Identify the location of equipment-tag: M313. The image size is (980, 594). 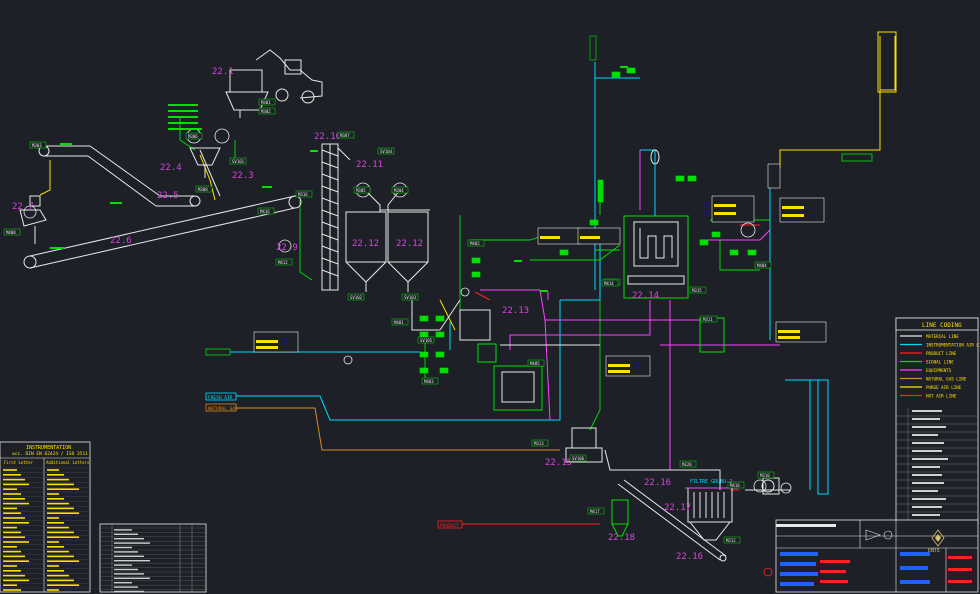
(539, 443).